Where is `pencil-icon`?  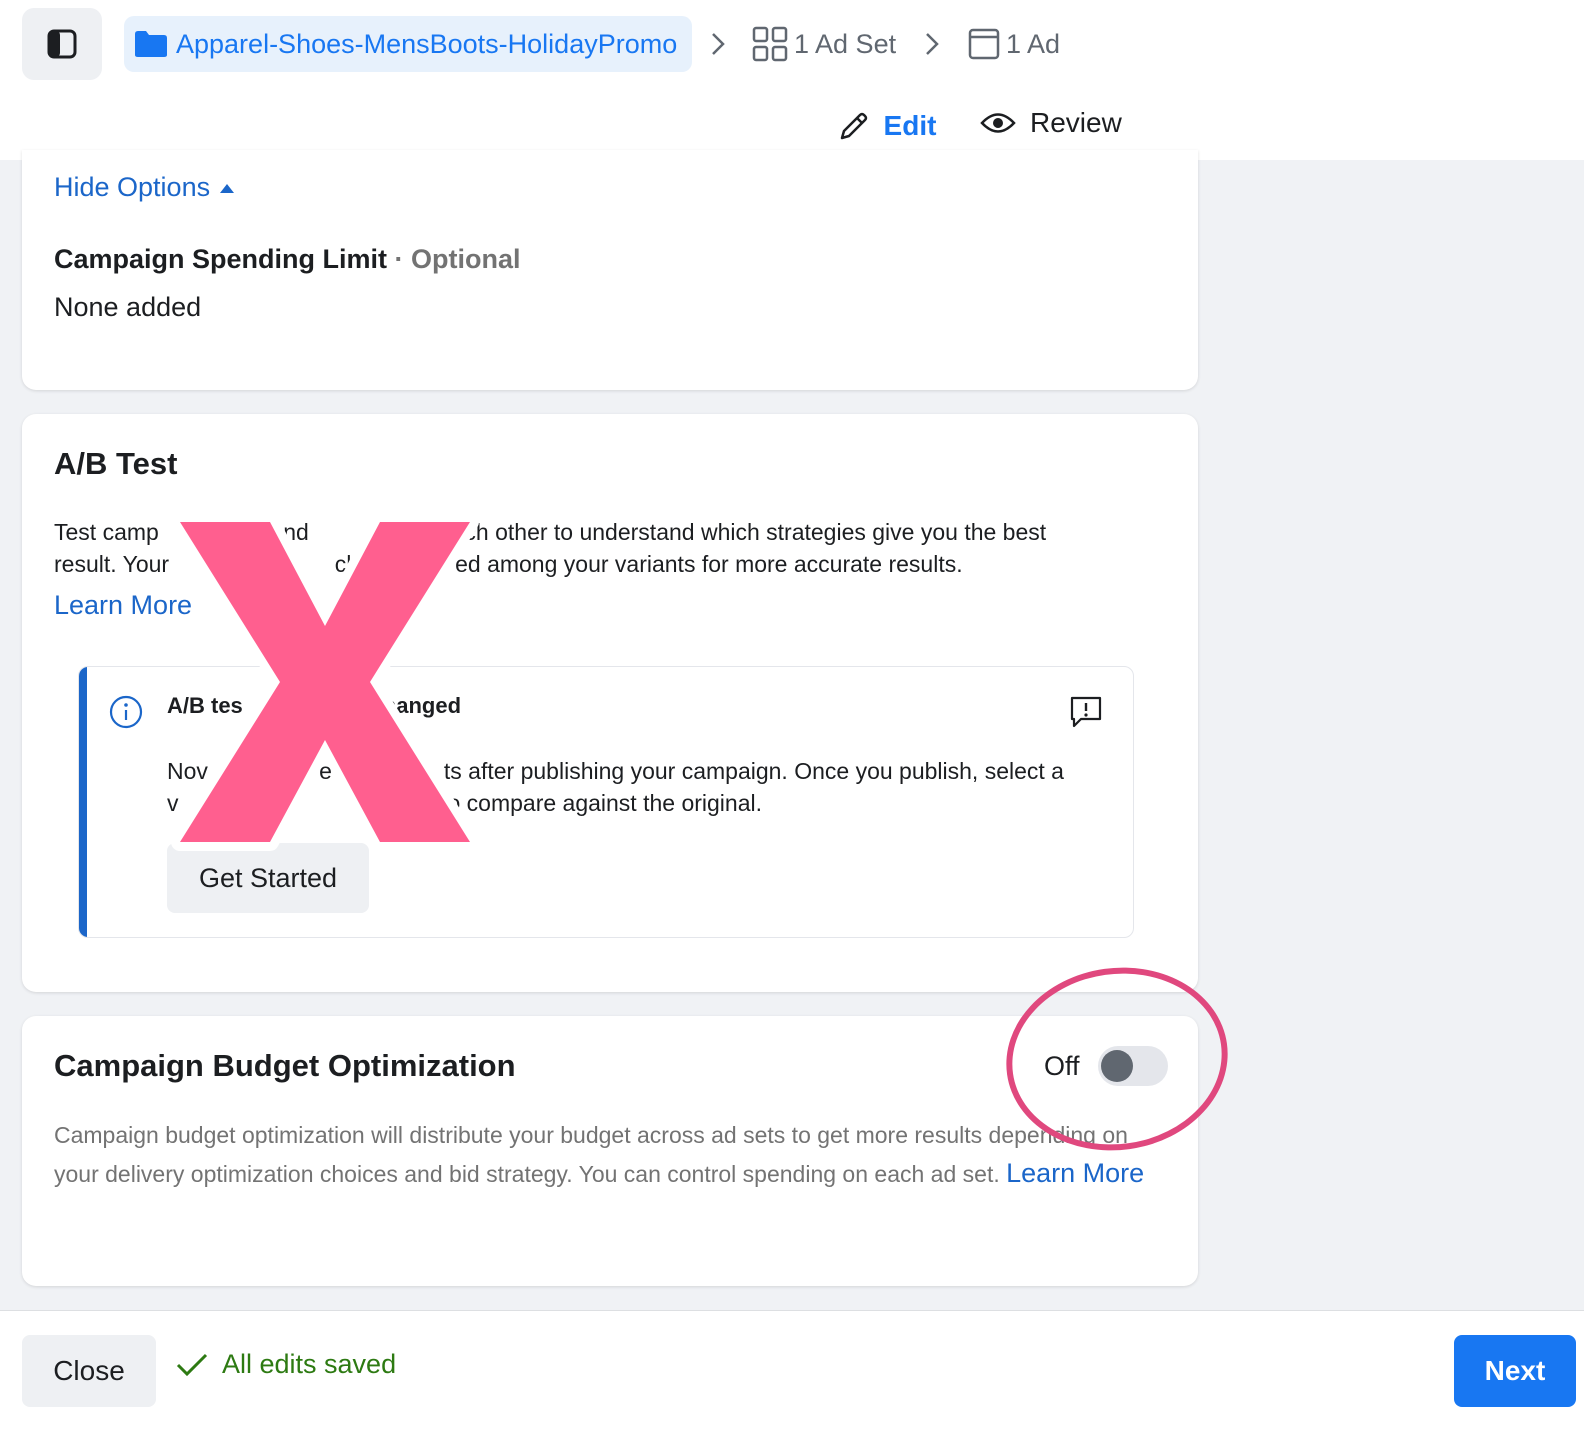
pencil-icon is located at coordinates (853, 126).